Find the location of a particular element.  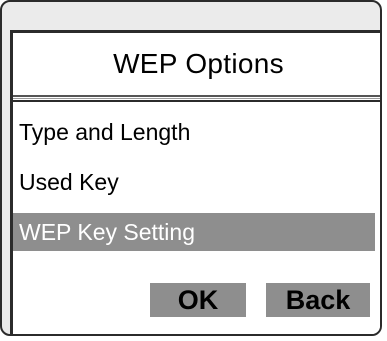

title-divider is located at coordinates (196, 98).